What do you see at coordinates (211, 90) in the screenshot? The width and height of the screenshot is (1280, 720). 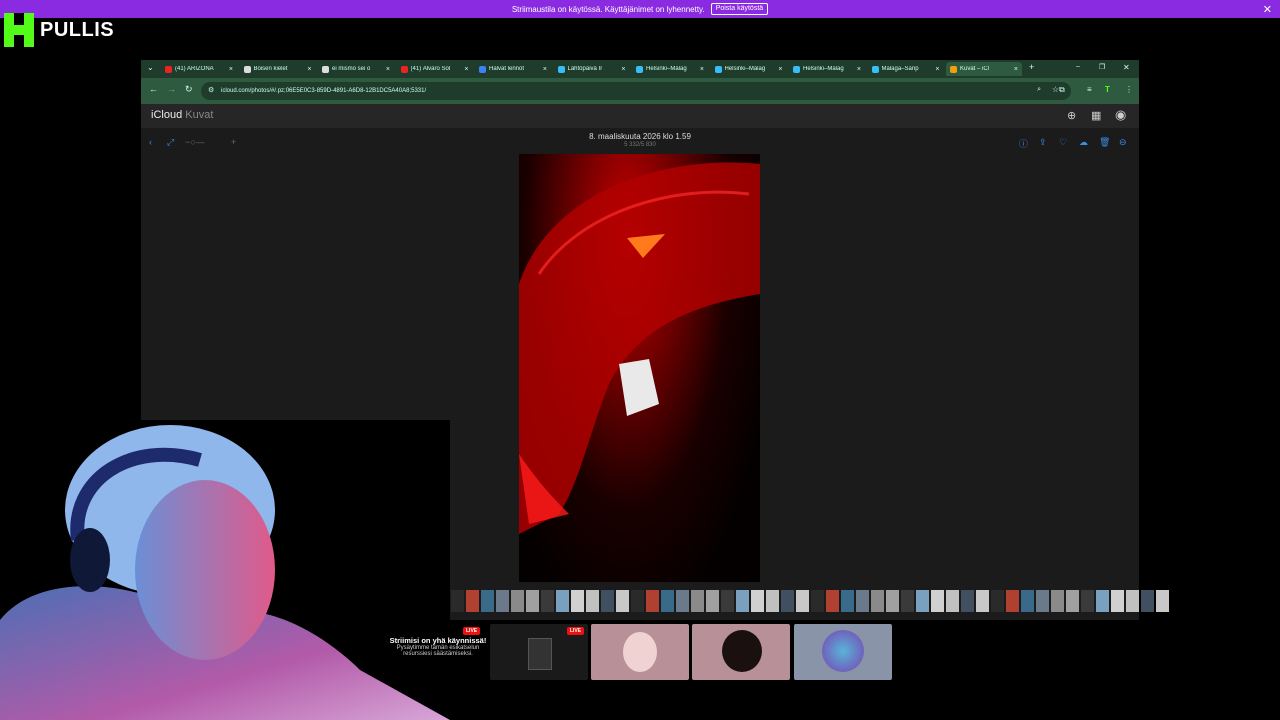 I see `site-info-icon: ⚙` at bounding box center [211, 90].